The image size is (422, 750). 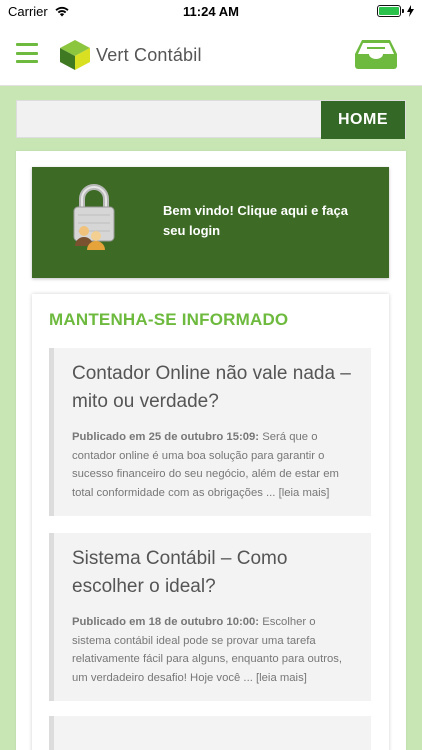 What do you see at coordinates (258, 221) in the screenshot?
I see `login-prompt: Bem vindo! Clique aqui e faça seu login` at bounding box center [258, 221].